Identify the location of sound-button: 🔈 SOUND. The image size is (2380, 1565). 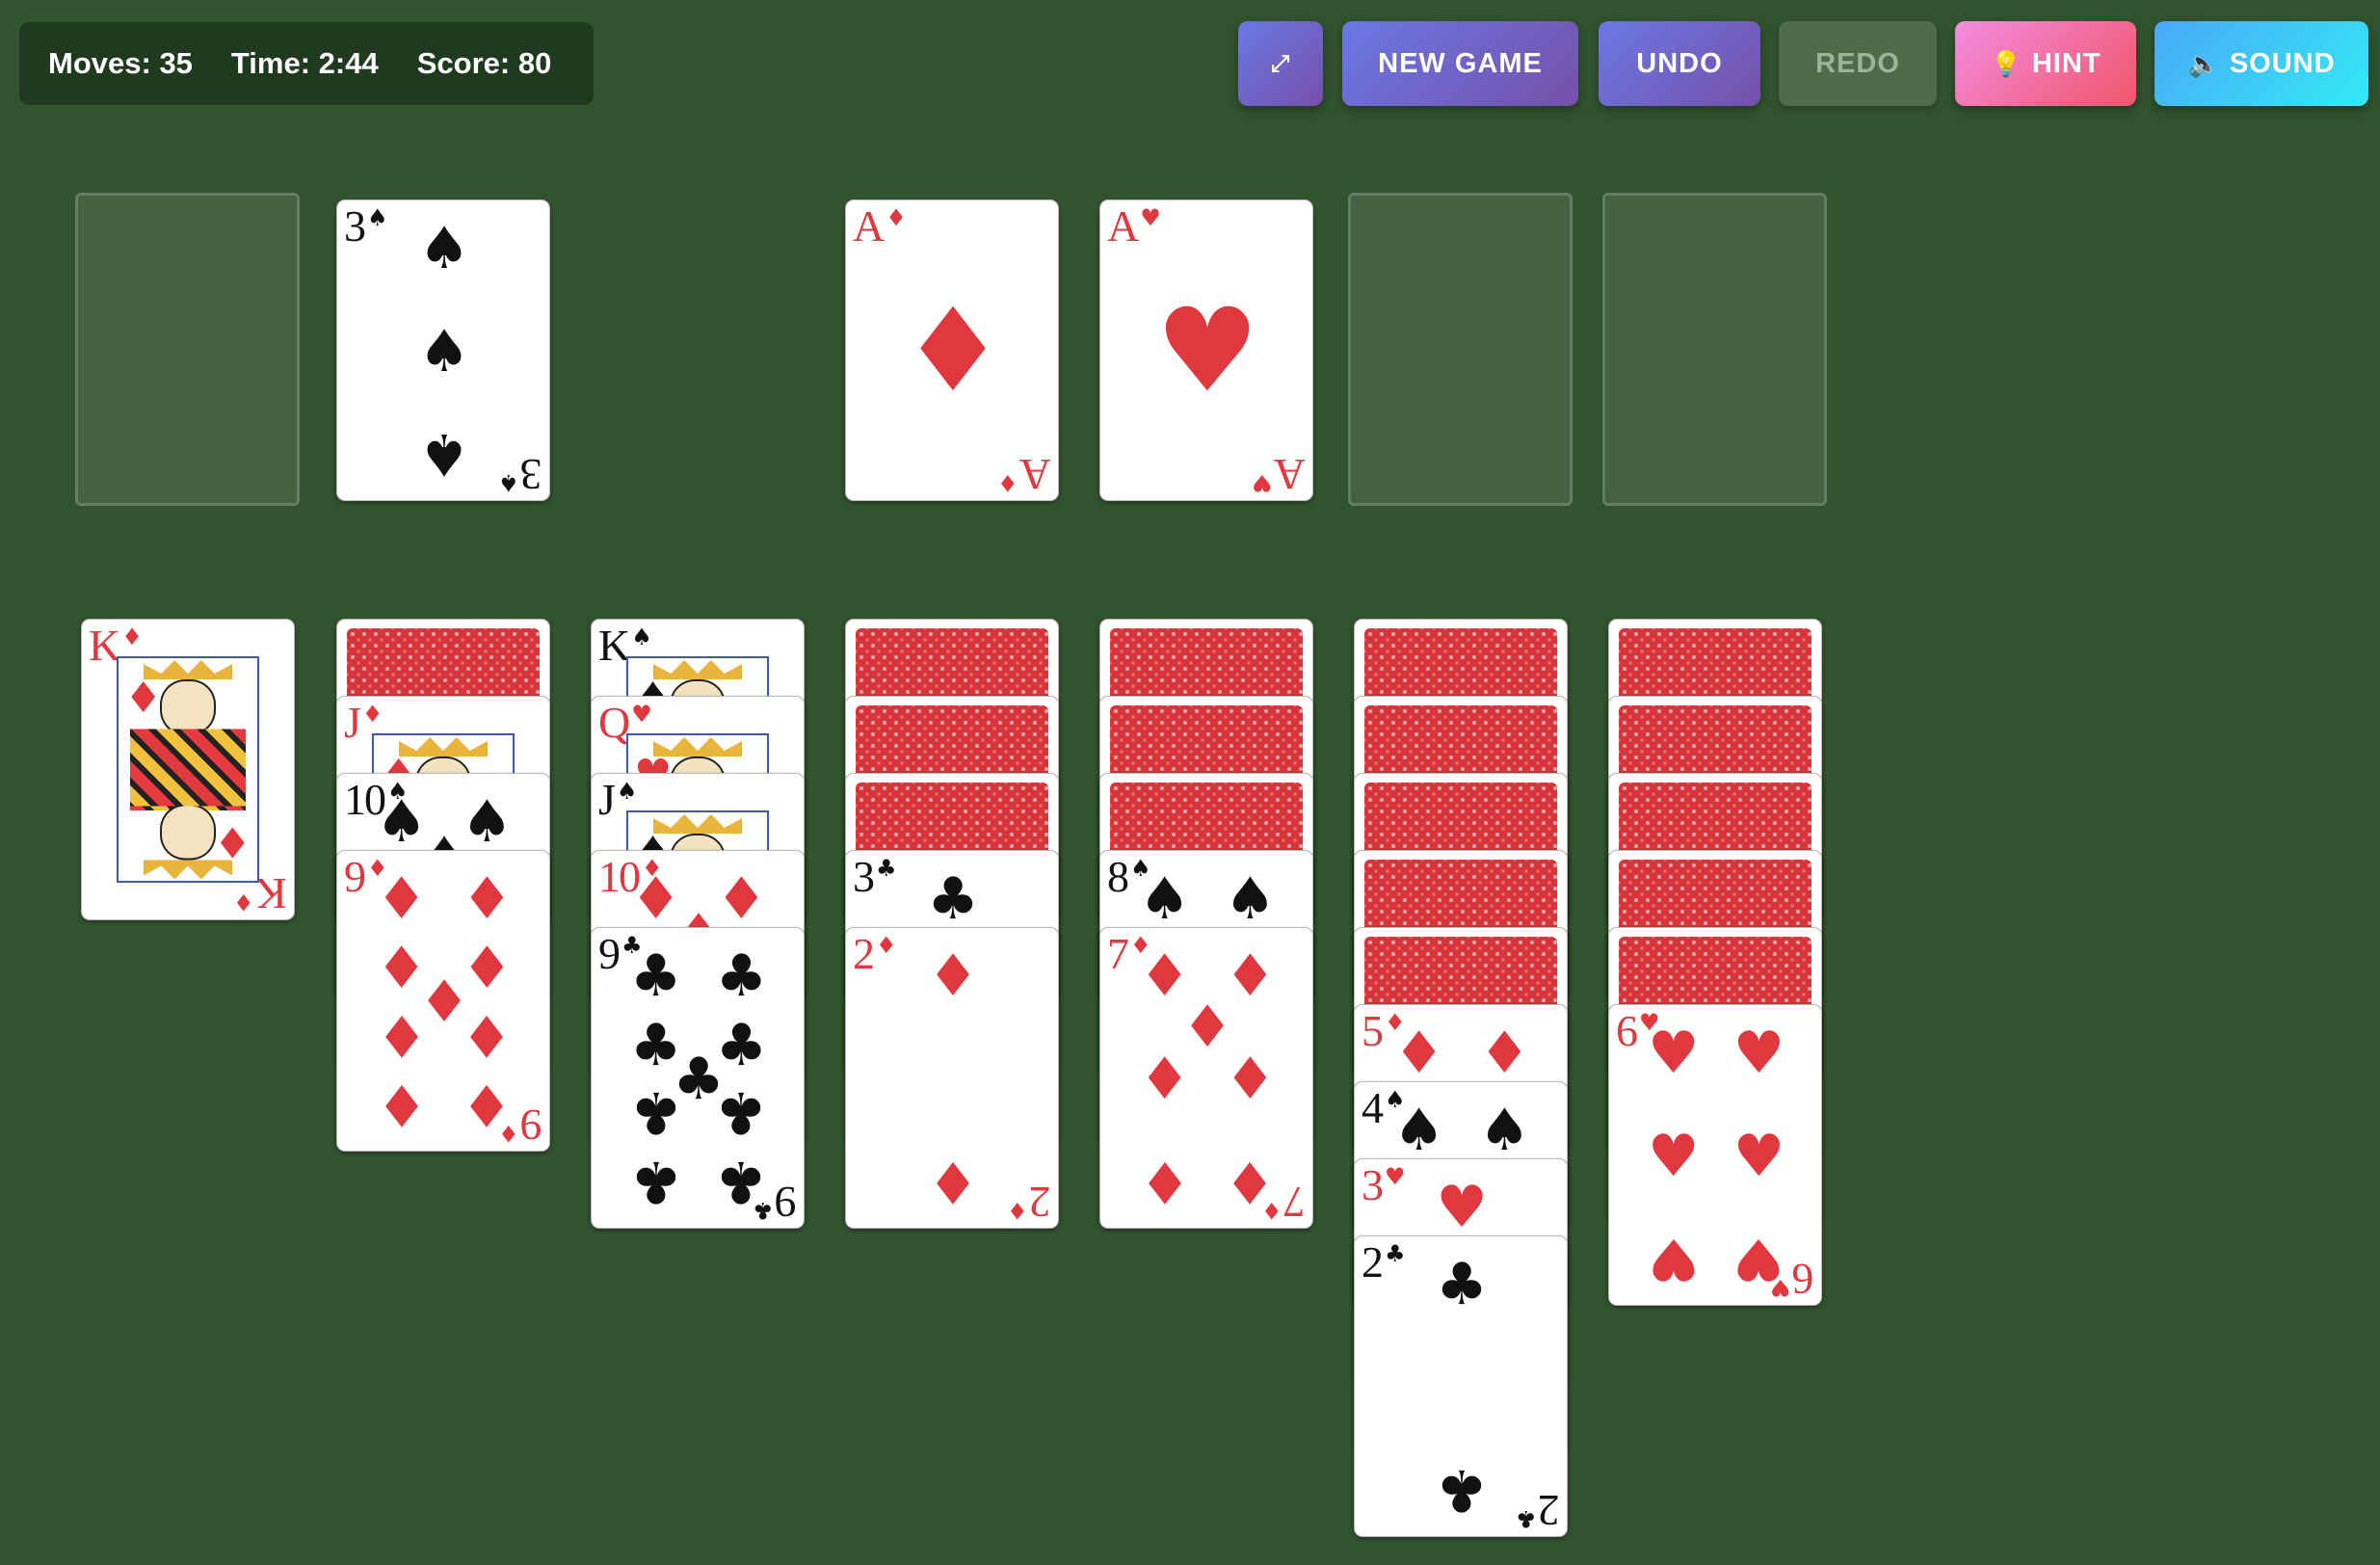
(2262, 63).